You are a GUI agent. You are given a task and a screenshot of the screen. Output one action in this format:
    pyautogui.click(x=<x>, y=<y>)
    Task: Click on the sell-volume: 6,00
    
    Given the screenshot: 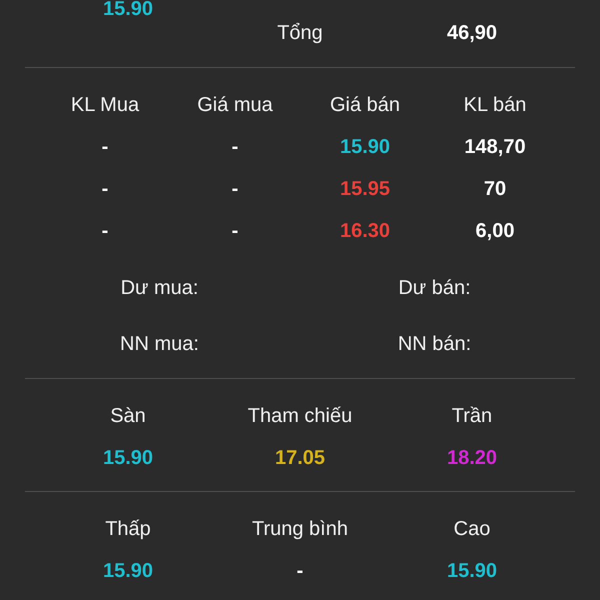 What is the action you would take?
    pyautogui.click(x=495, y=231)
    